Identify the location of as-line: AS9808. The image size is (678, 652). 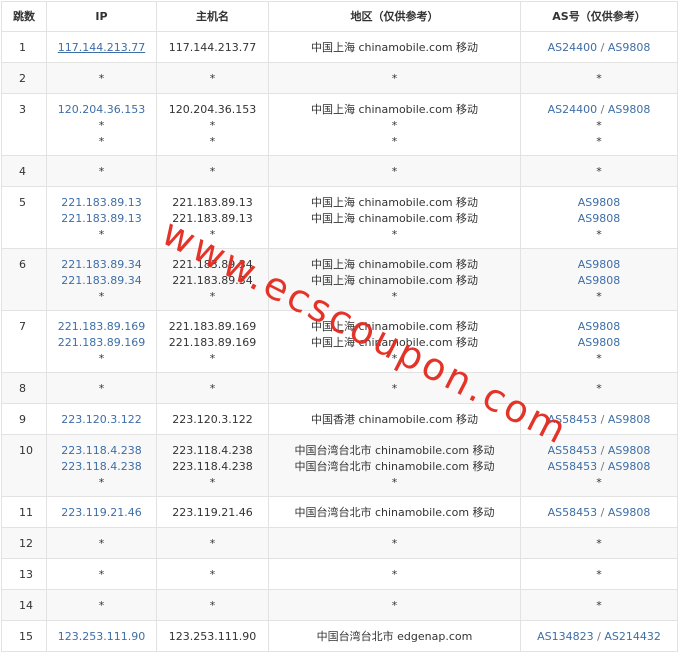
(599, 203).